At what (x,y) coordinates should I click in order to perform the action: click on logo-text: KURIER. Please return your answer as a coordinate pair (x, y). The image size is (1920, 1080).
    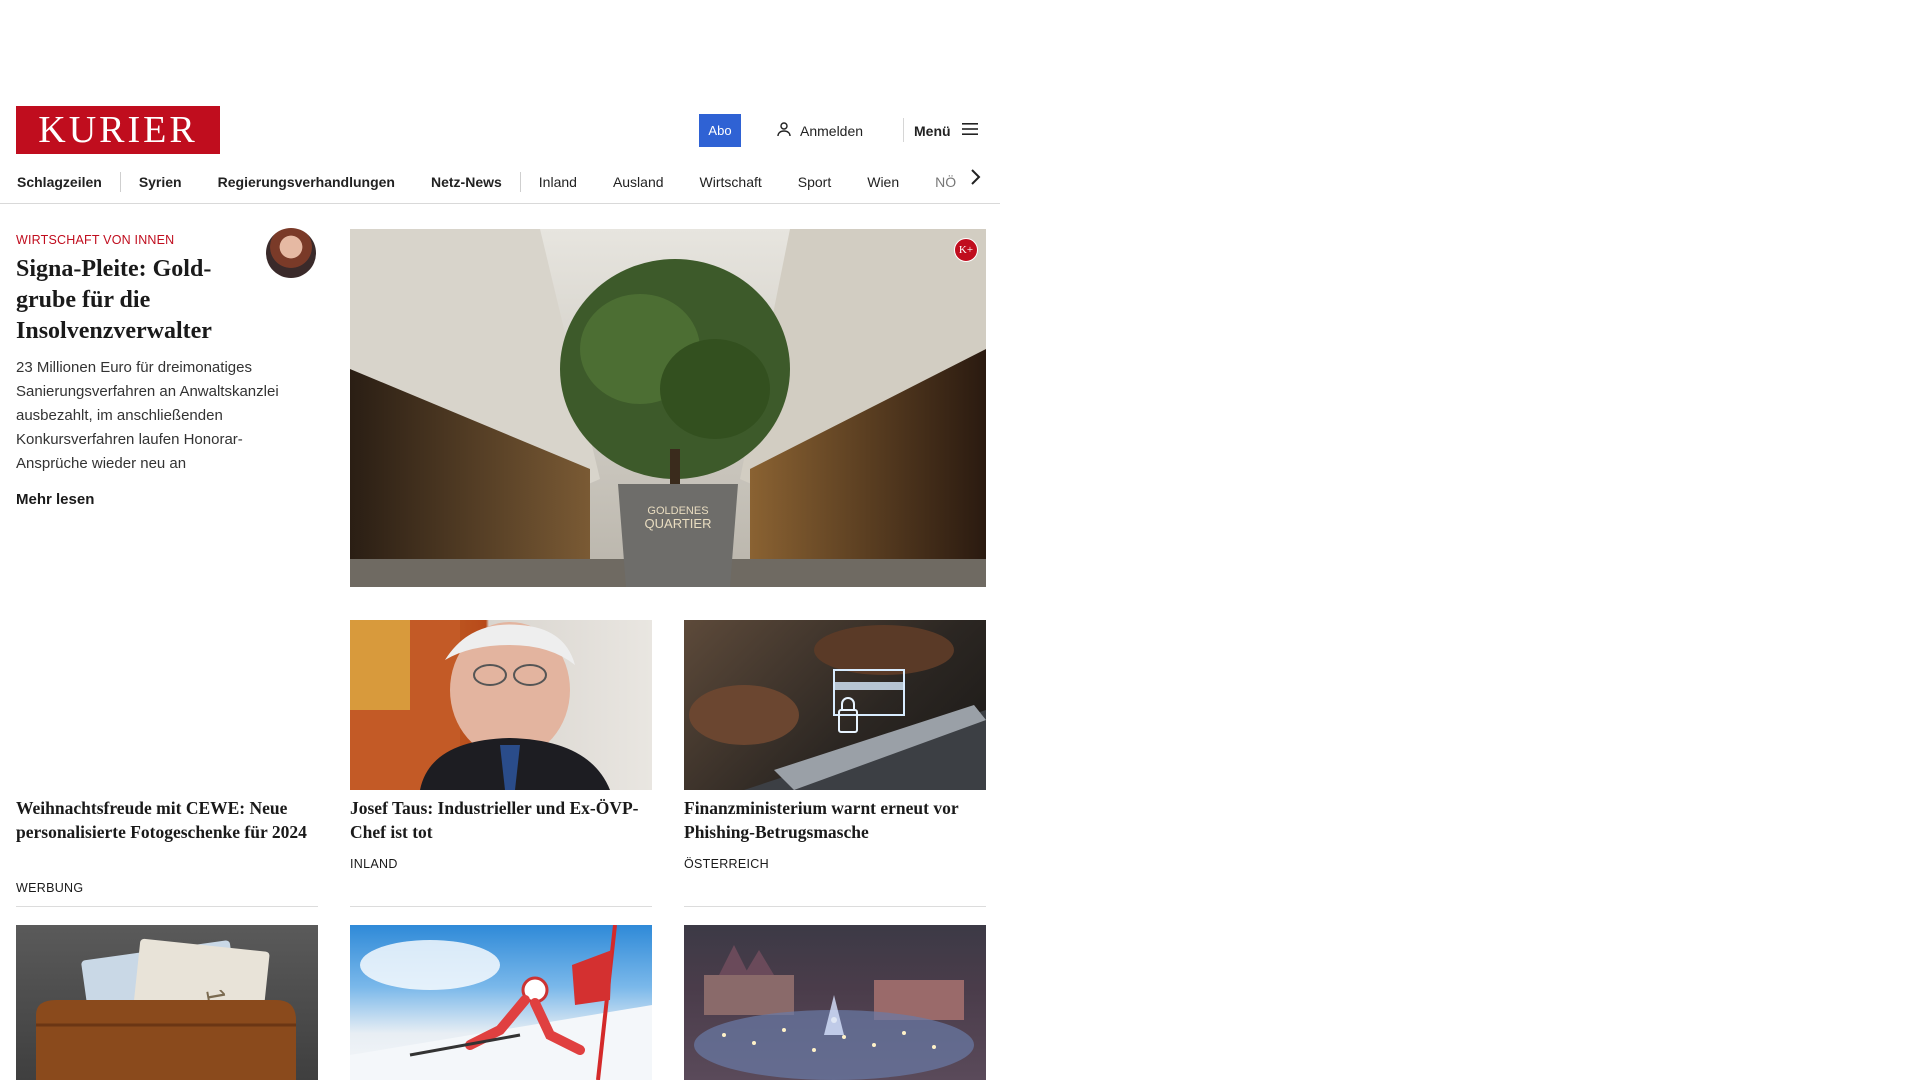
    Looking at the image, I should click on (118, 130).